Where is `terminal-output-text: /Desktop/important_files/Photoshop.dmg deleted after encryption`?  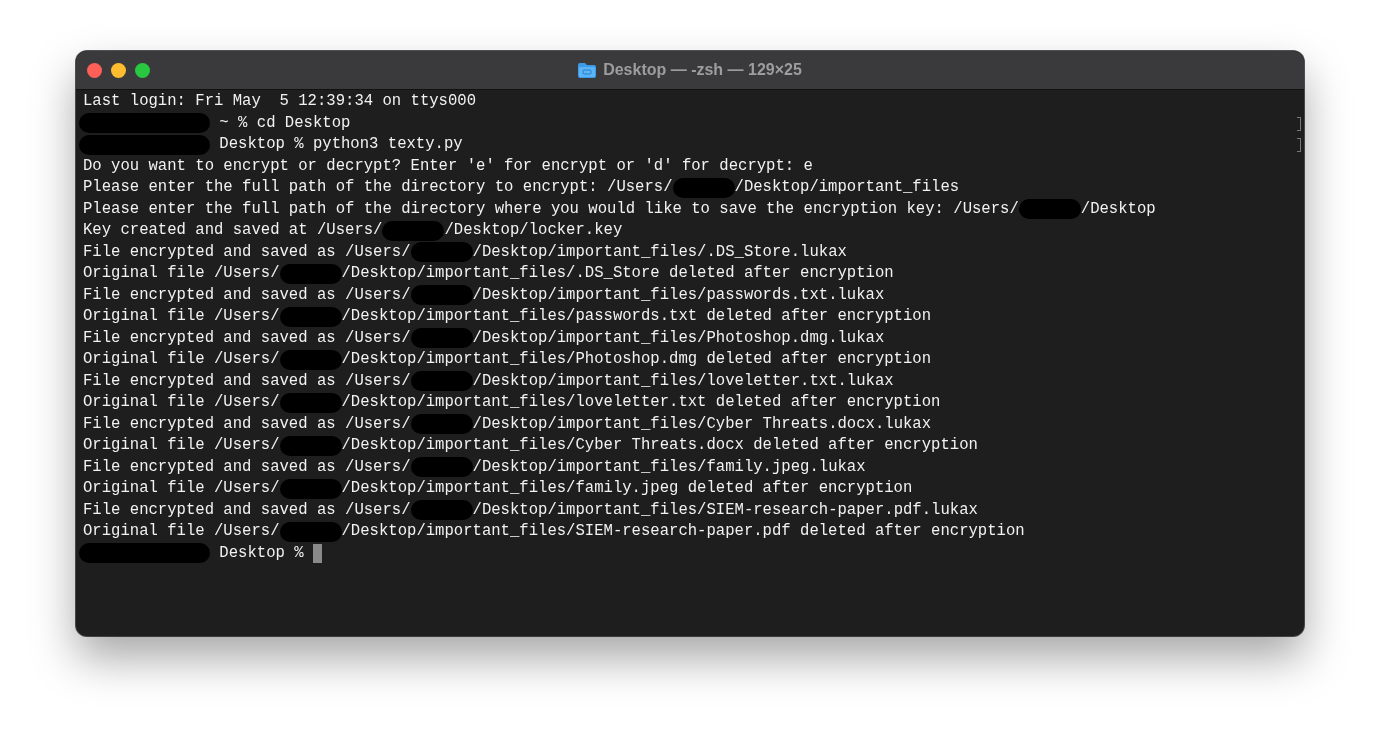
terminal-output-text: /Desktop/important_files/Photoshop.dmg deleted after encryption is located at coordinates (636, 360).